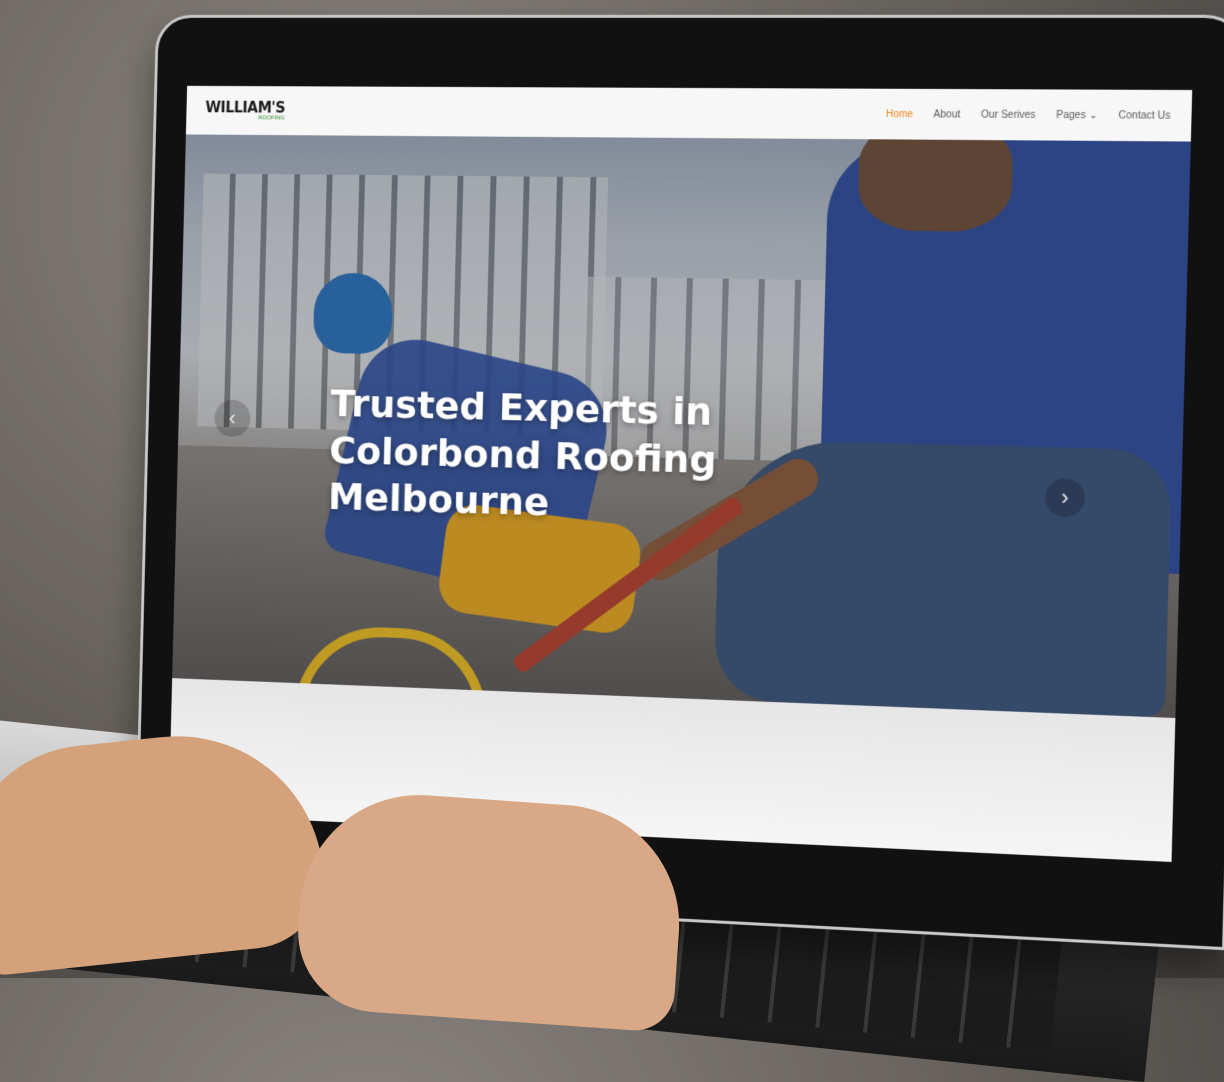 The height and width of the screenshot is (1082, 1224). What do you see at coordinates (946, 114) in the screenshot?
I see `nav-about: About` at bounding box center [946, 114].